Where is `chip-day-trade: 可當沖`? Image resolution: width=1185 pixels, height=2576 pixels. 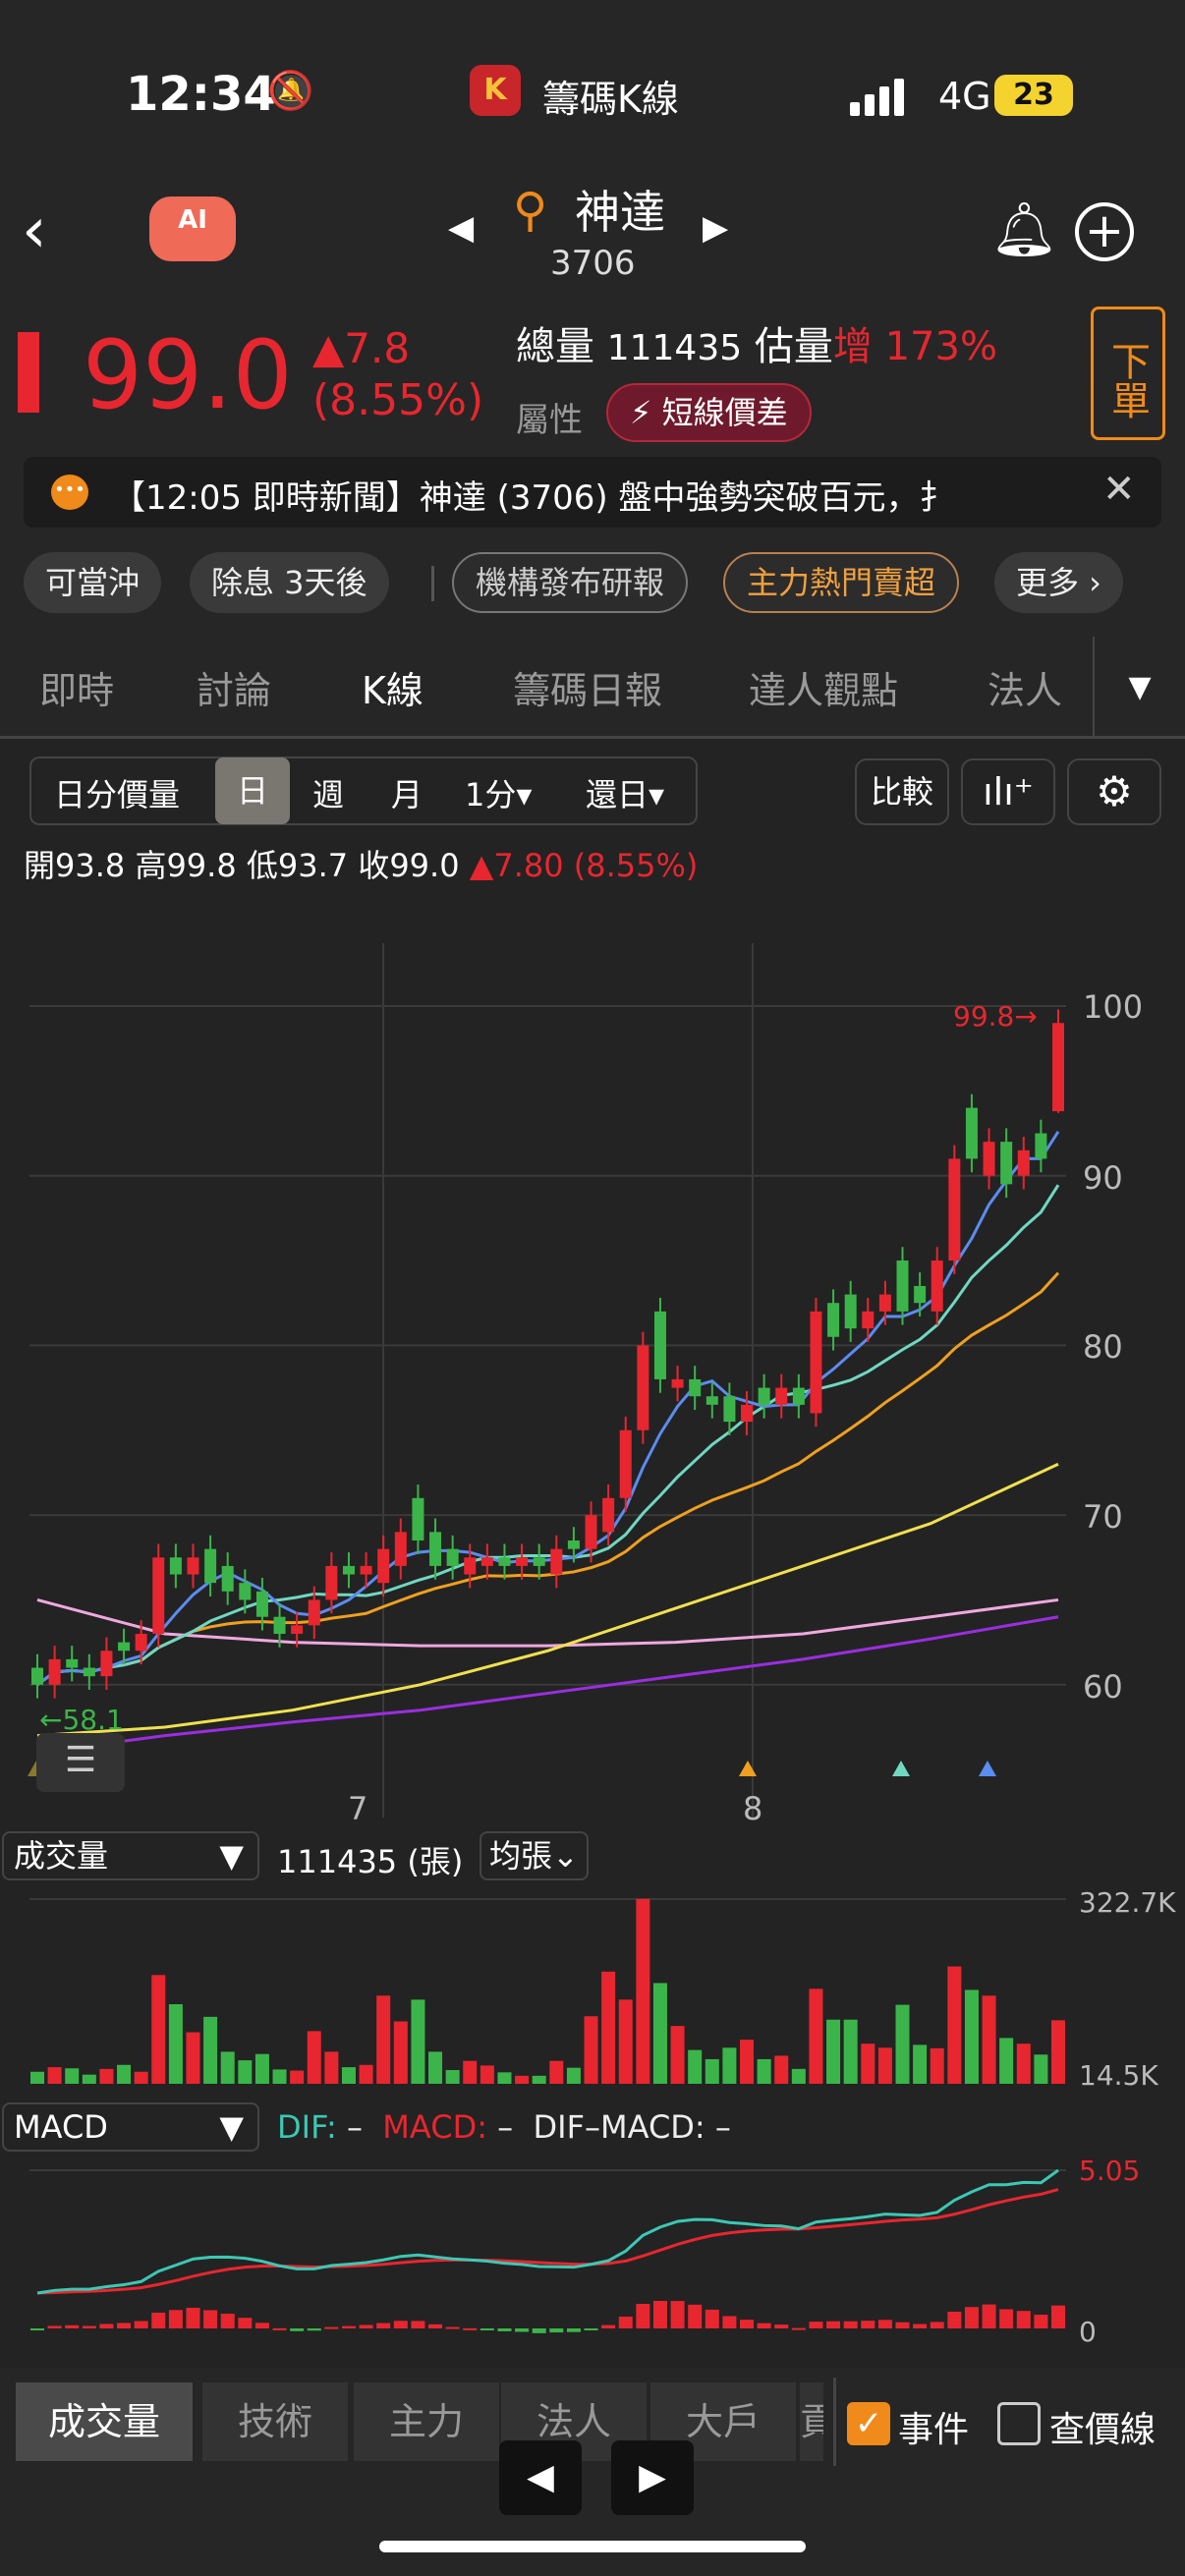 chip-day-trade: 可當沖 is located at coordinates (93, 582).